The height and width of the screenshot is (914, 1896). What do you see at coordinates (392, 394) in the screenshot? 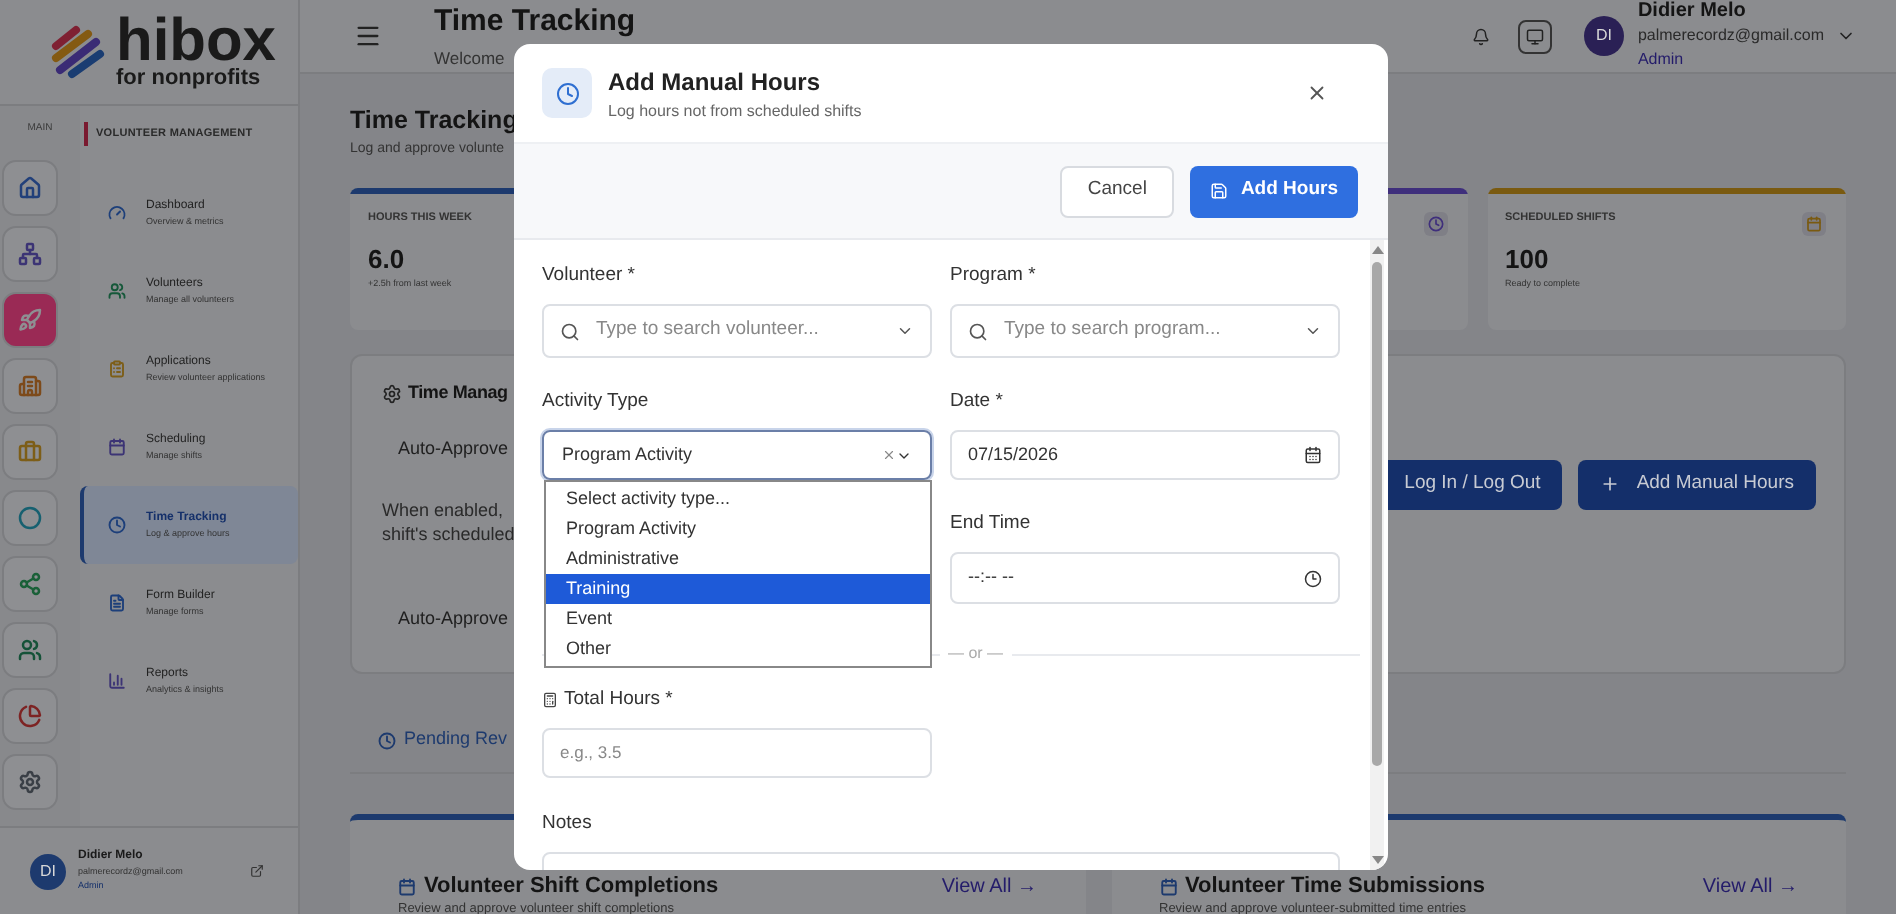
I see `gear-icon` at bounding box center [392, 394].